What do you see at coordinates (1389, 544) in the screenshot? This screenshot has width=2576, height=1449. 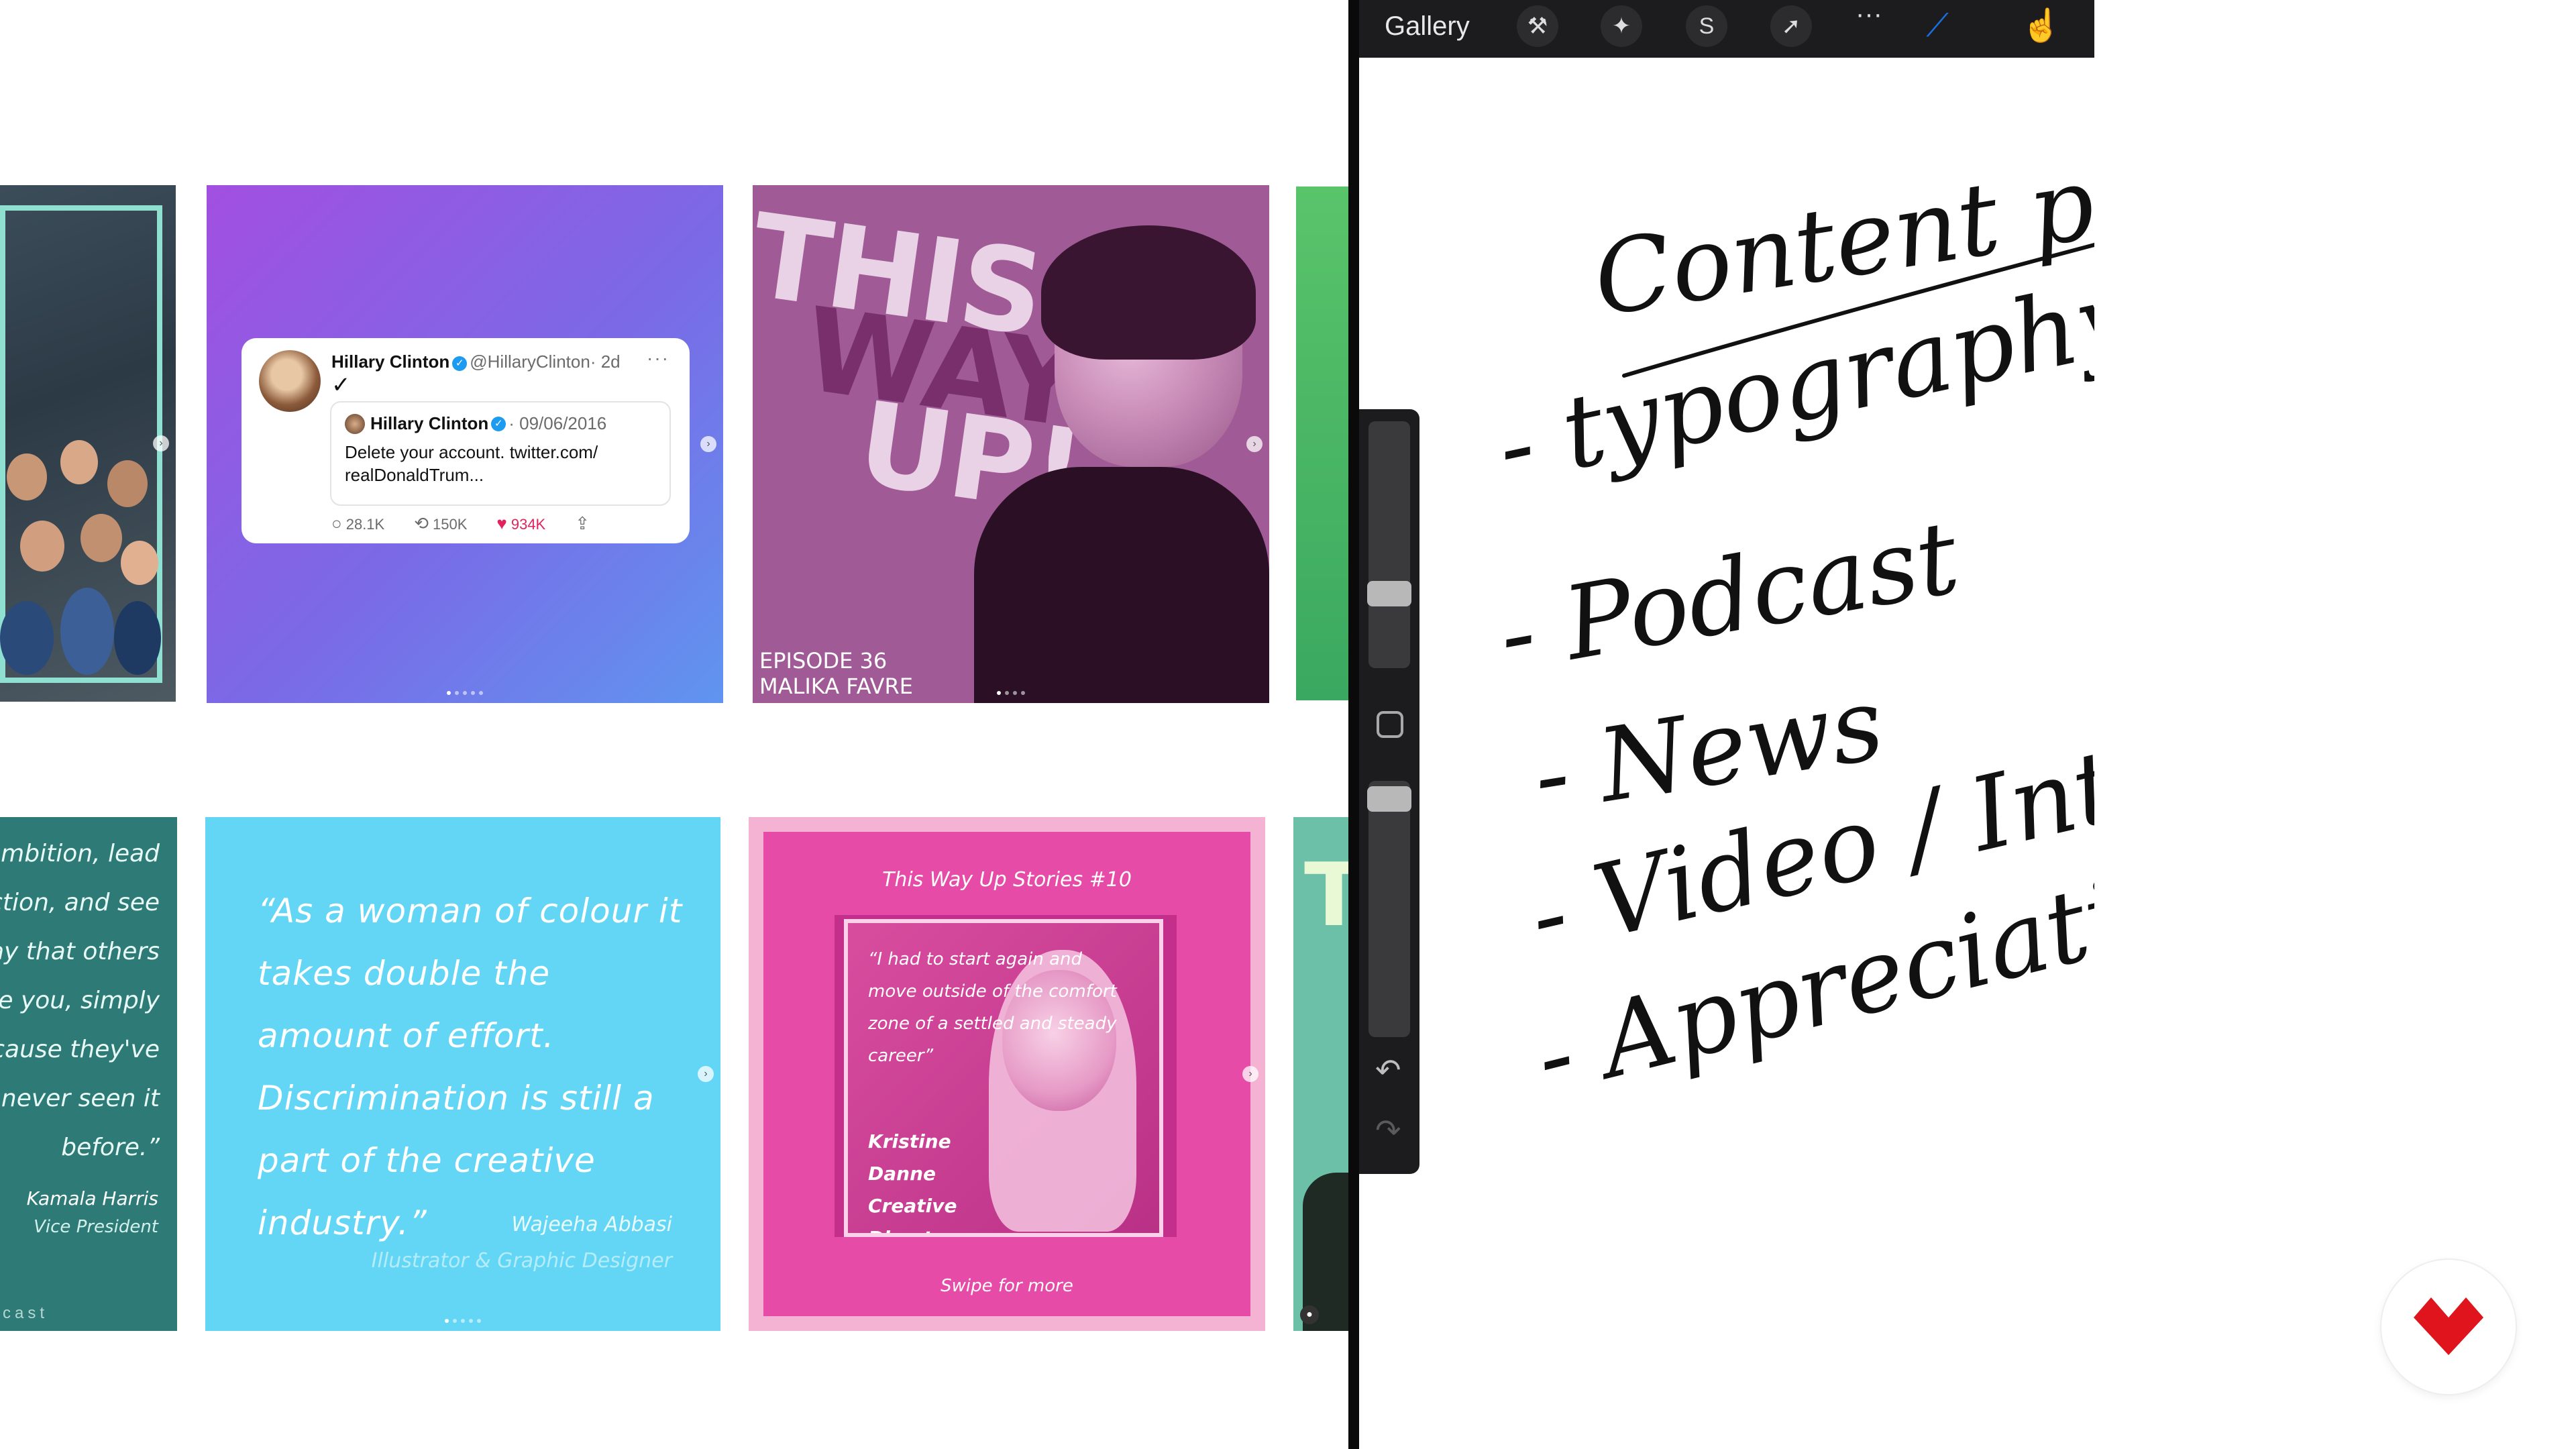 I see `brush-size-slider` at bounding box center [1389, 544].